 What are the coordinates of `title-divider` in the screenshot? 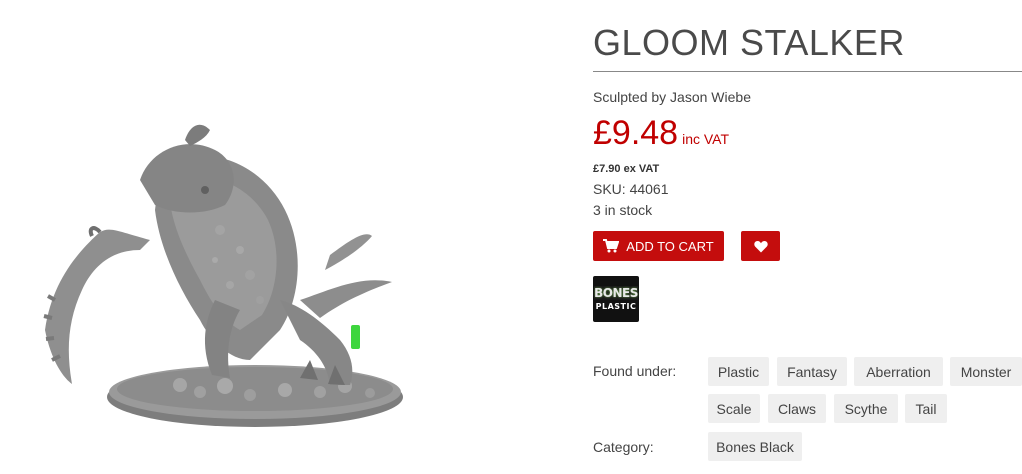 It's located at (807, 71).